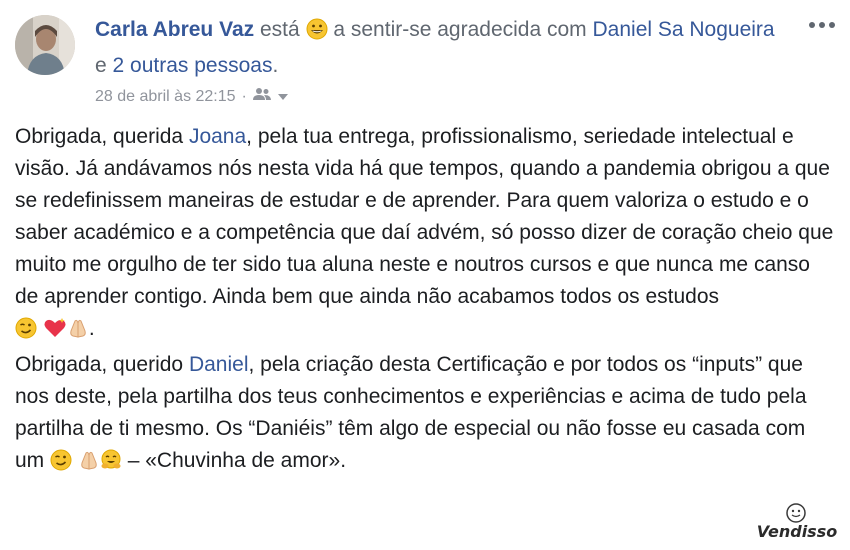  I want to click on mention-daniel-link: Daniel, so click(219, 364).